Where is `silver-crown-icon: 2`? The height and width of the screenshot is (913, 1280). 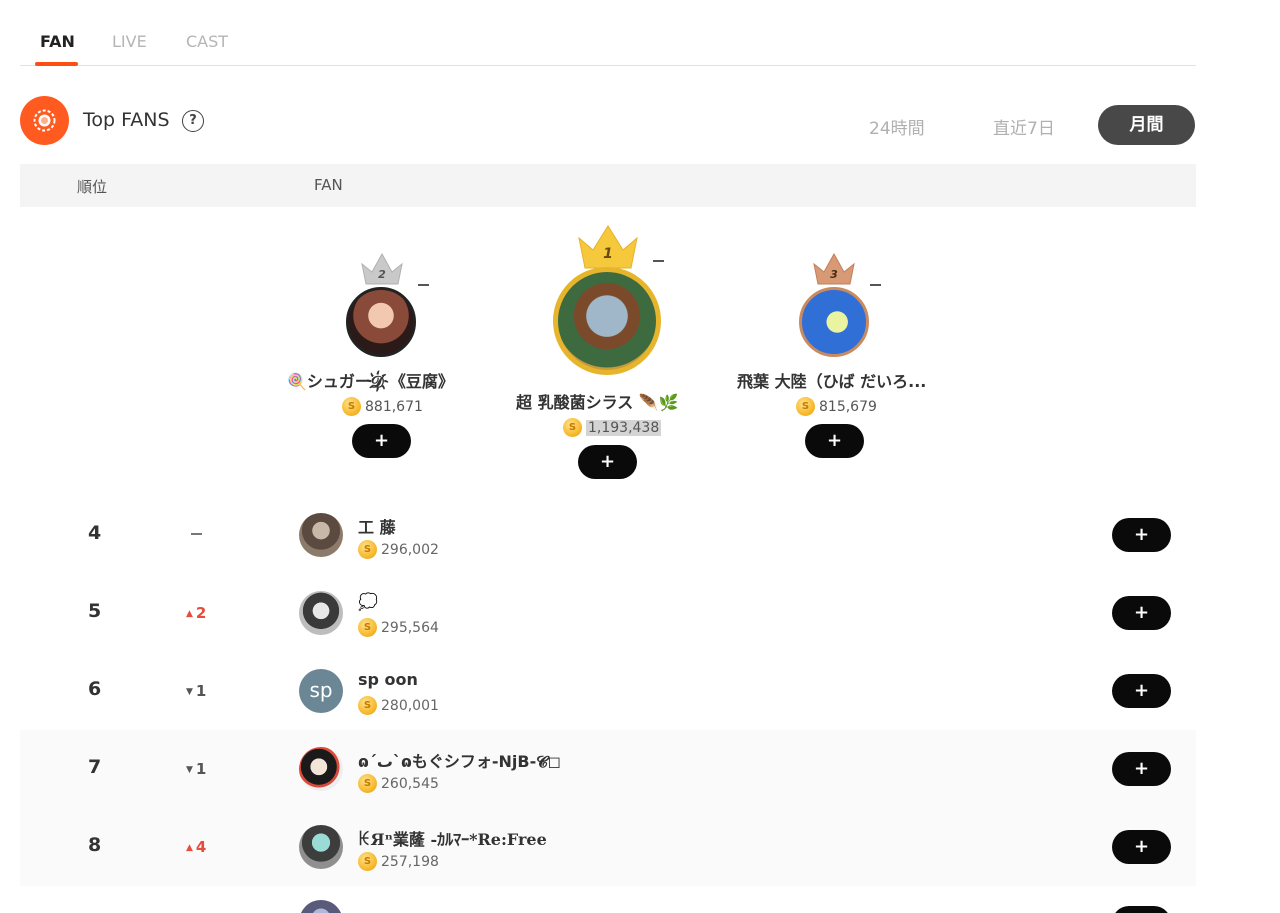 silver-crown-icon: 2 is located at coordinates (382, 268).